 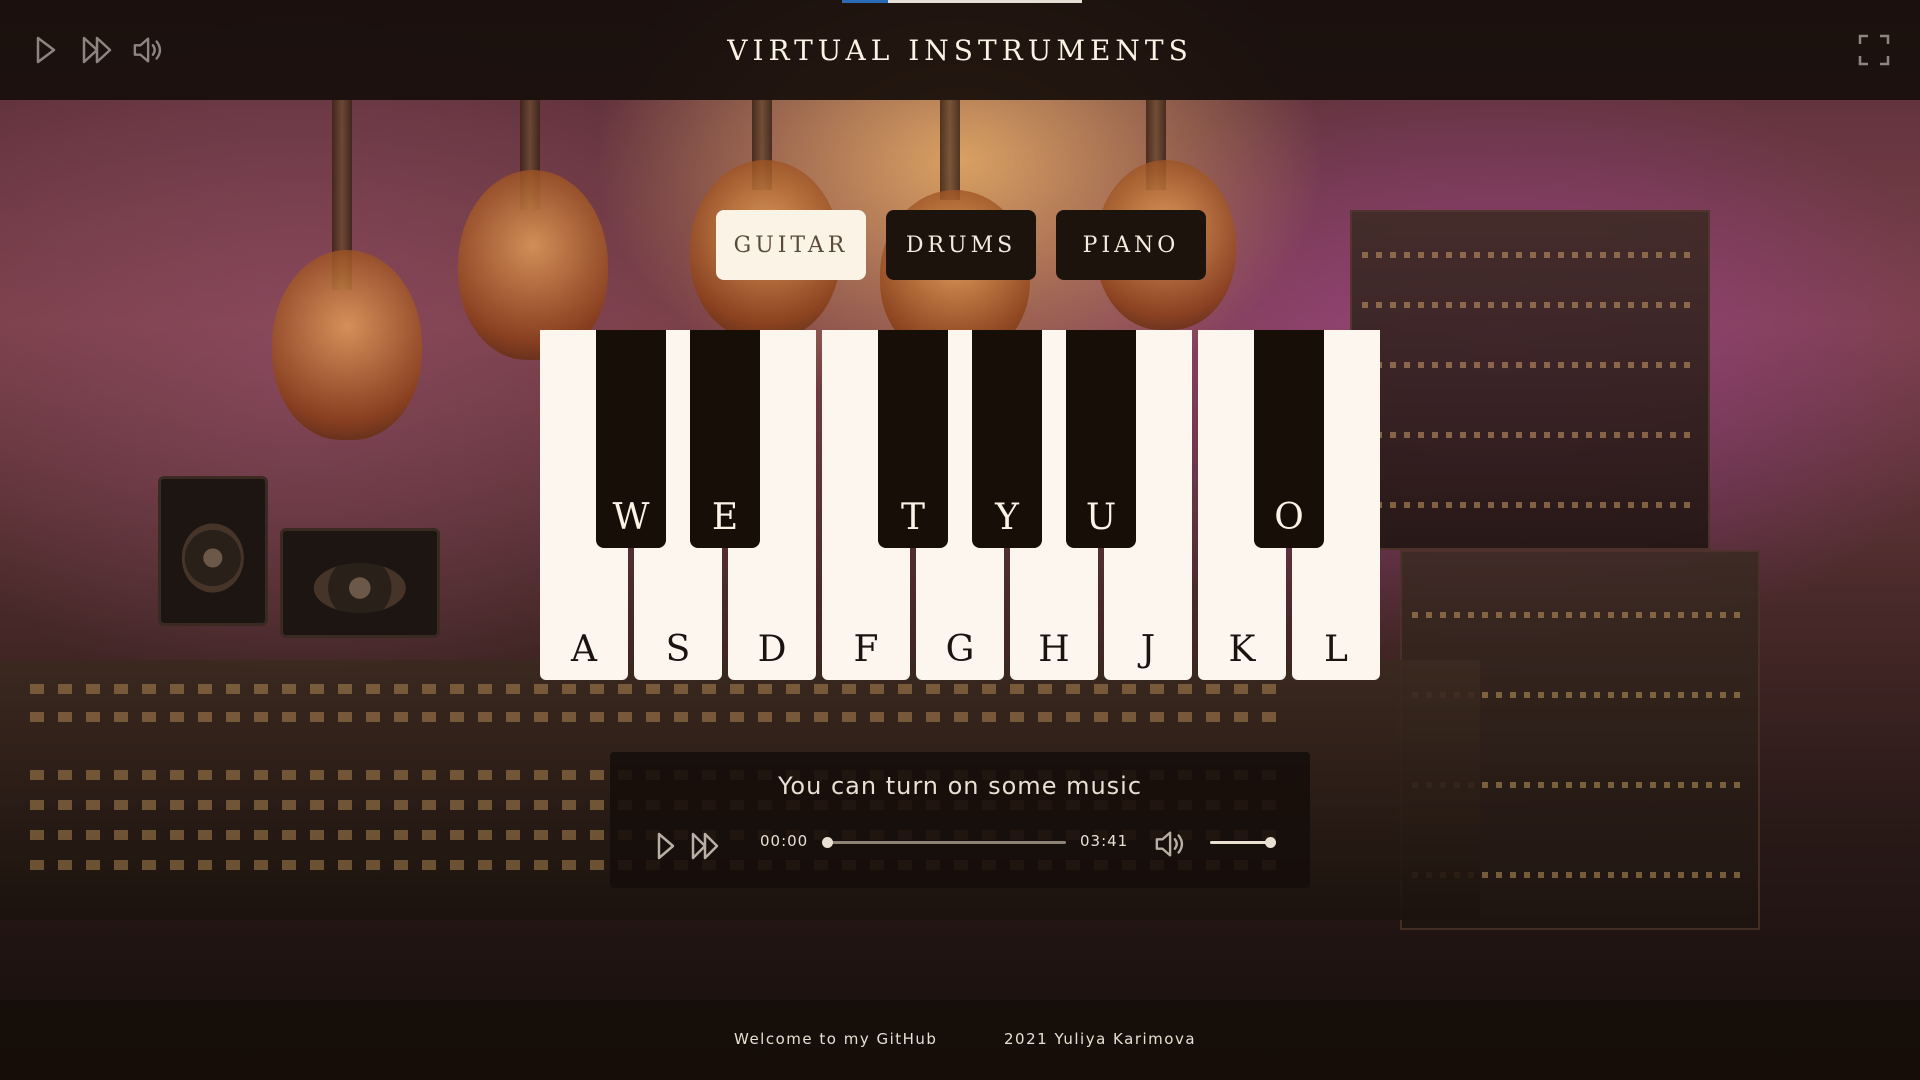 What do you see at coordinates (913, 439) in the screenshot?
I see `piano-key-t: T` at bounding box center [913, 439].